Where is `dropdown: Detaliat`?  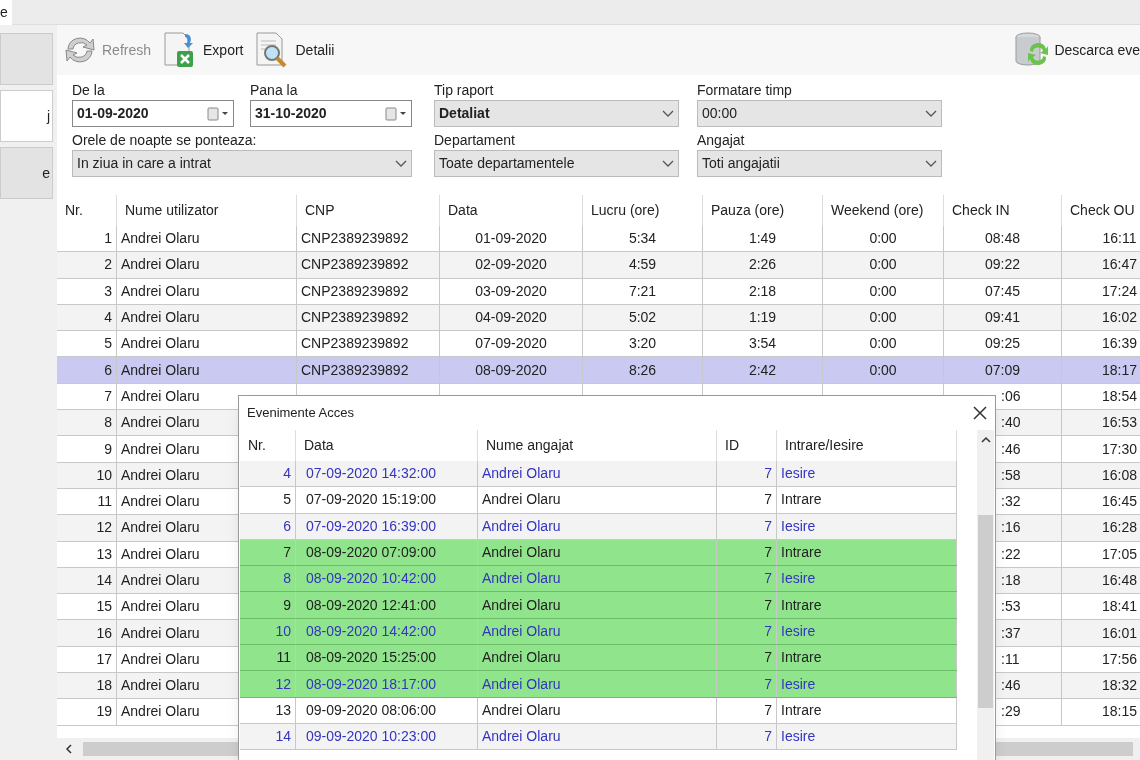
dropdown: Detaliat is located at coordinates (556, 113).